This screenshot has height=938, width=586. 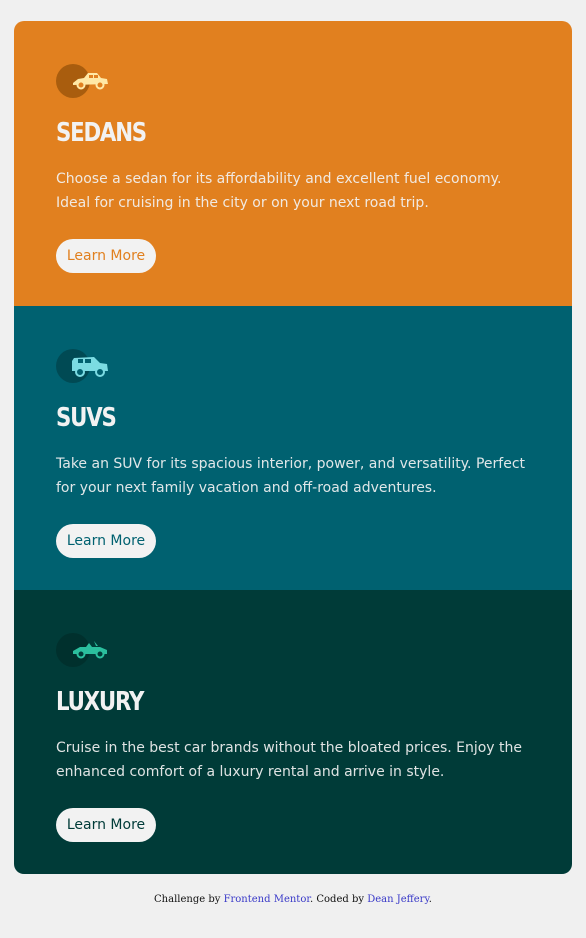 I want to click on frontend-mentor-link: Frontend Mentor, so click(x=267, y=899).